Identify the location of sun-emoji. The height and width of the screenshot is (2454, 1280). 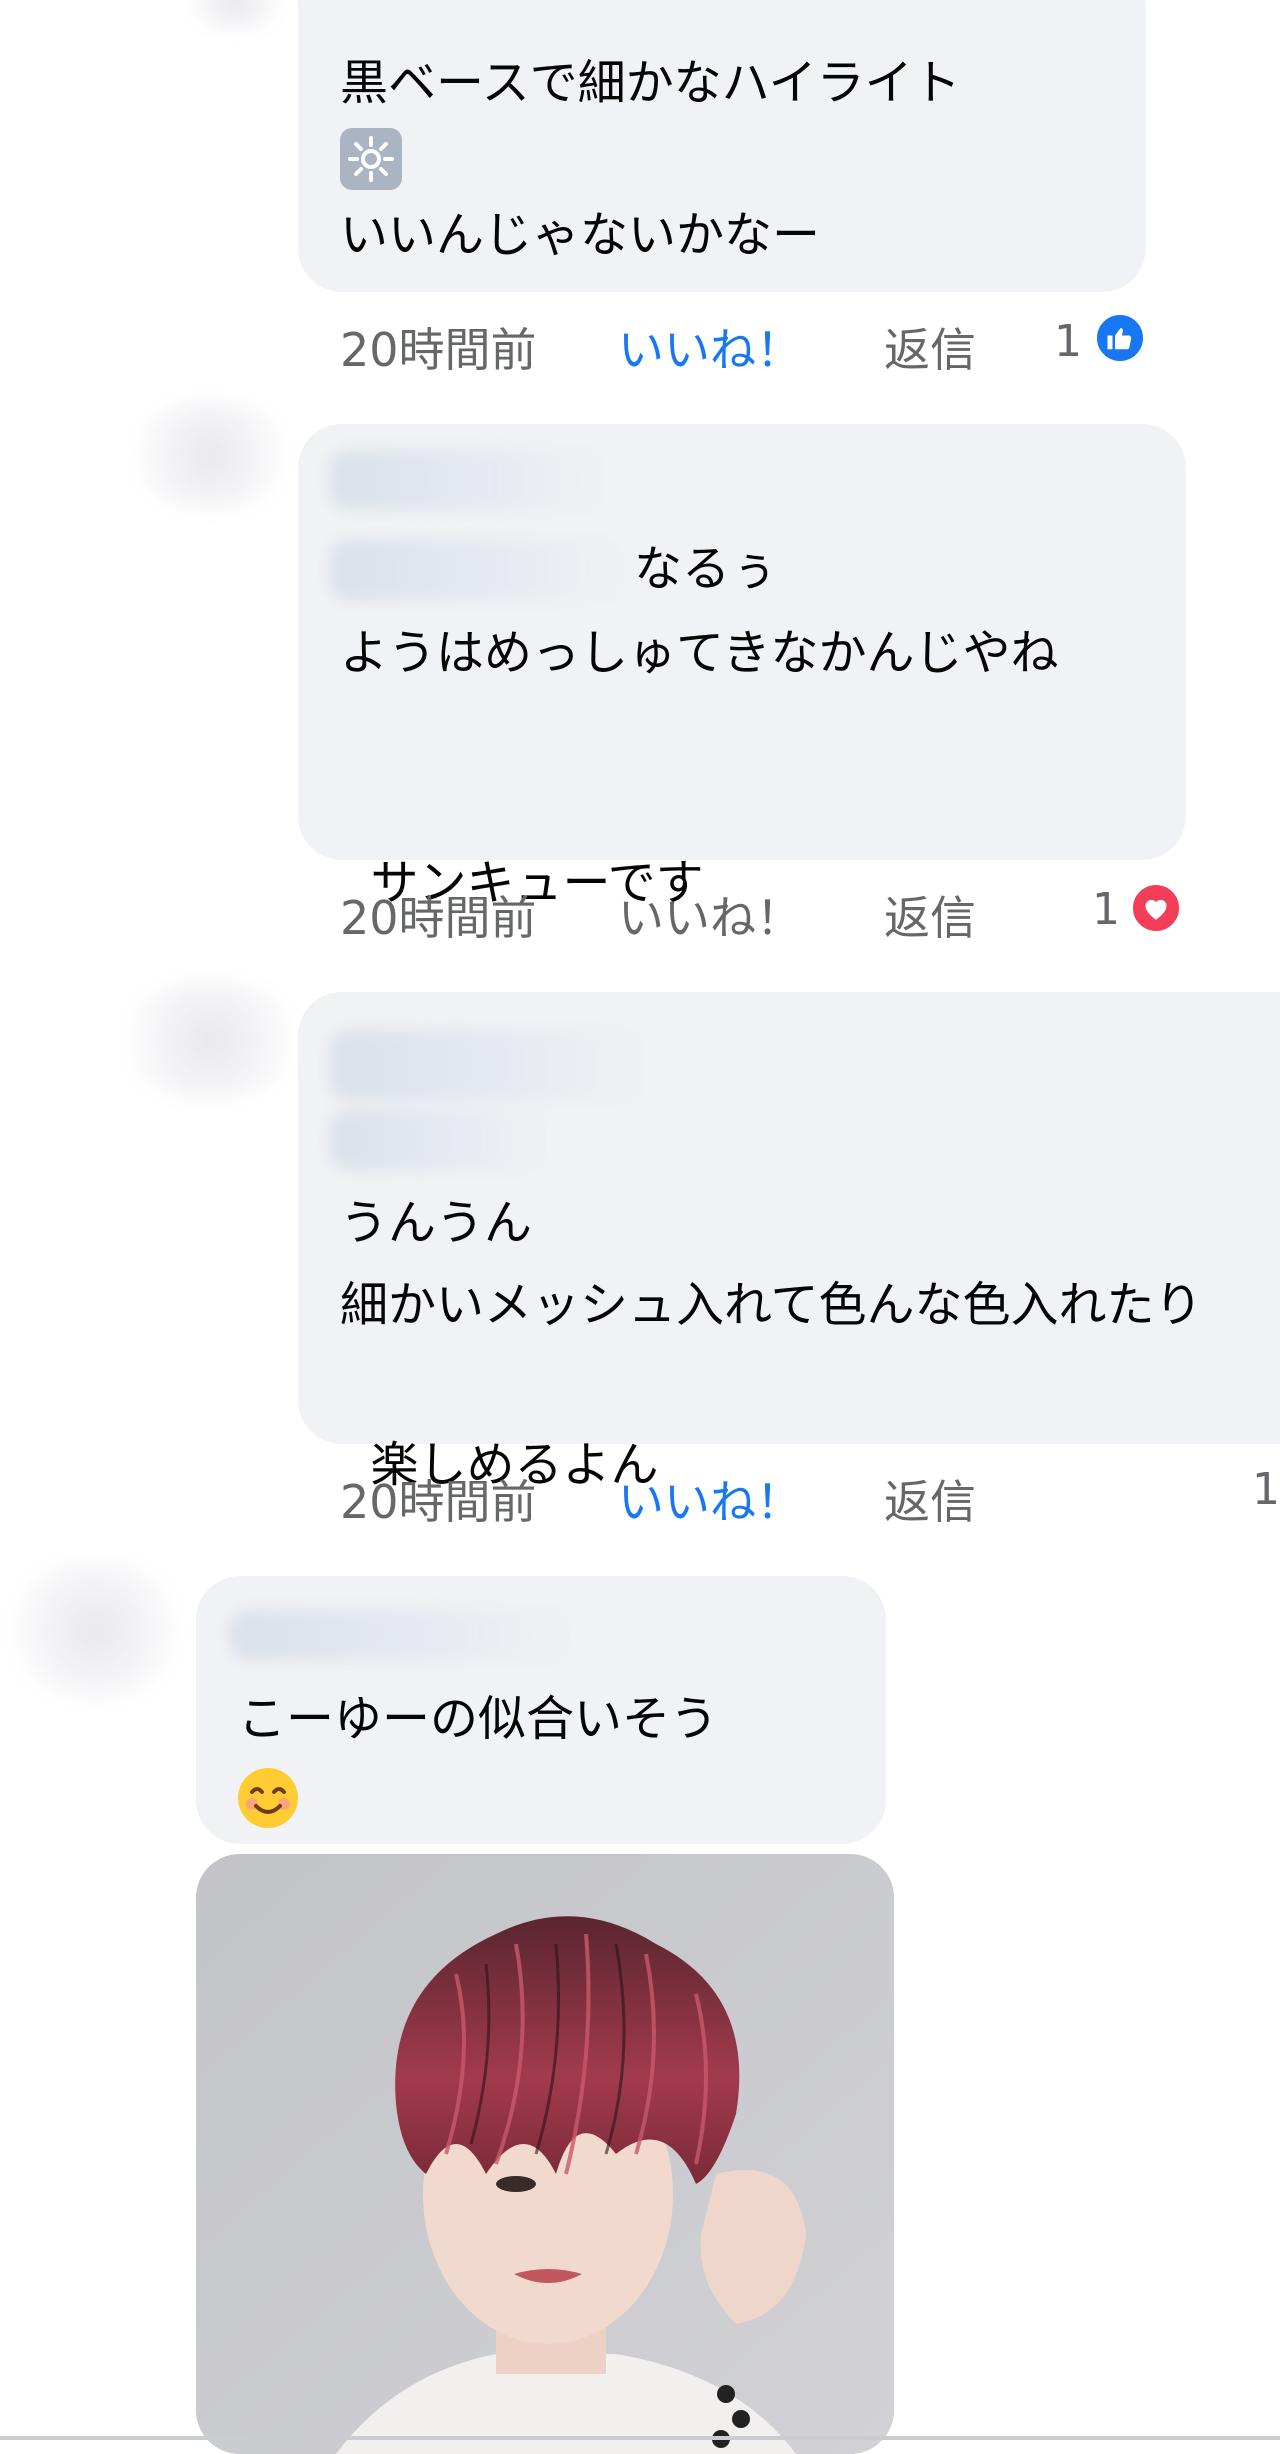
(371, 159).